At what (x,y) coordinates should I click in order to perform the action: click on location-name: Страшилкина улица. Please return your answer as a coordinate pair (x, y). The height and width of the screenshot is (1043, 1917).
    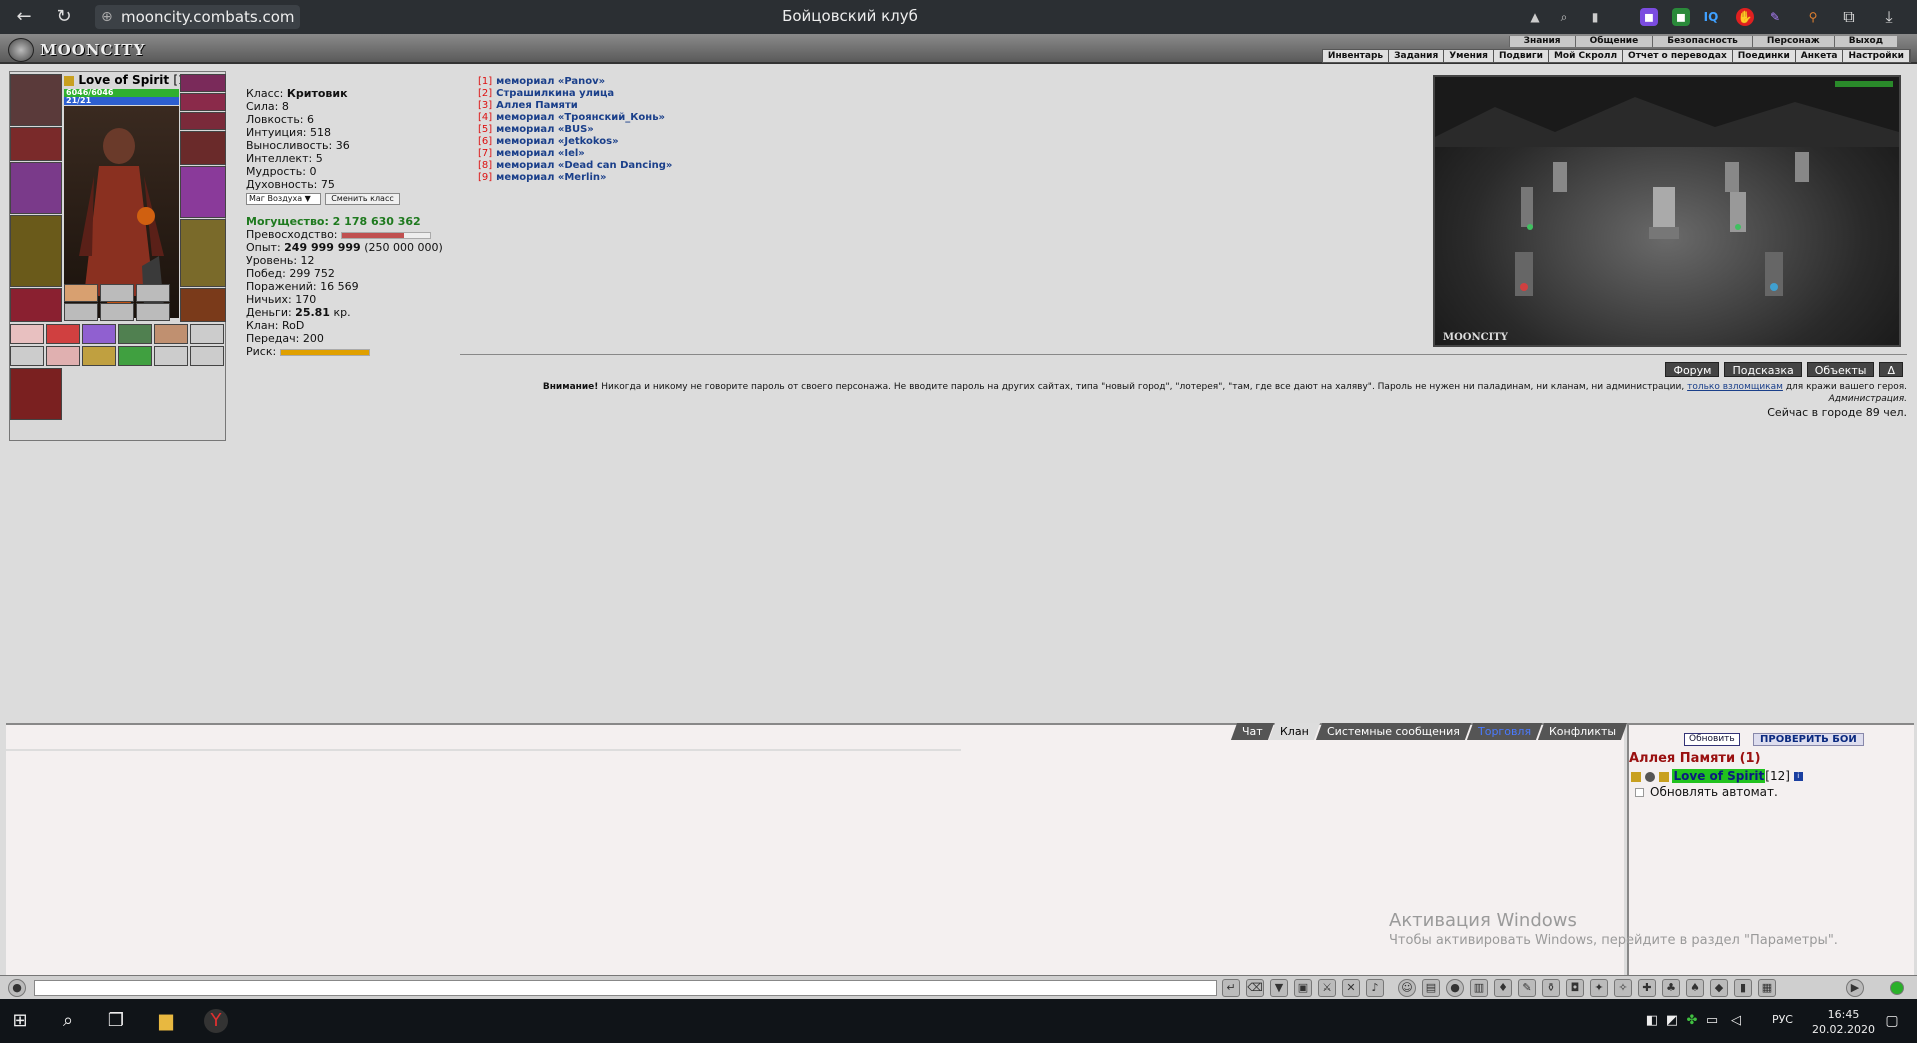
    Looking at the image, I should click on (555, 93).